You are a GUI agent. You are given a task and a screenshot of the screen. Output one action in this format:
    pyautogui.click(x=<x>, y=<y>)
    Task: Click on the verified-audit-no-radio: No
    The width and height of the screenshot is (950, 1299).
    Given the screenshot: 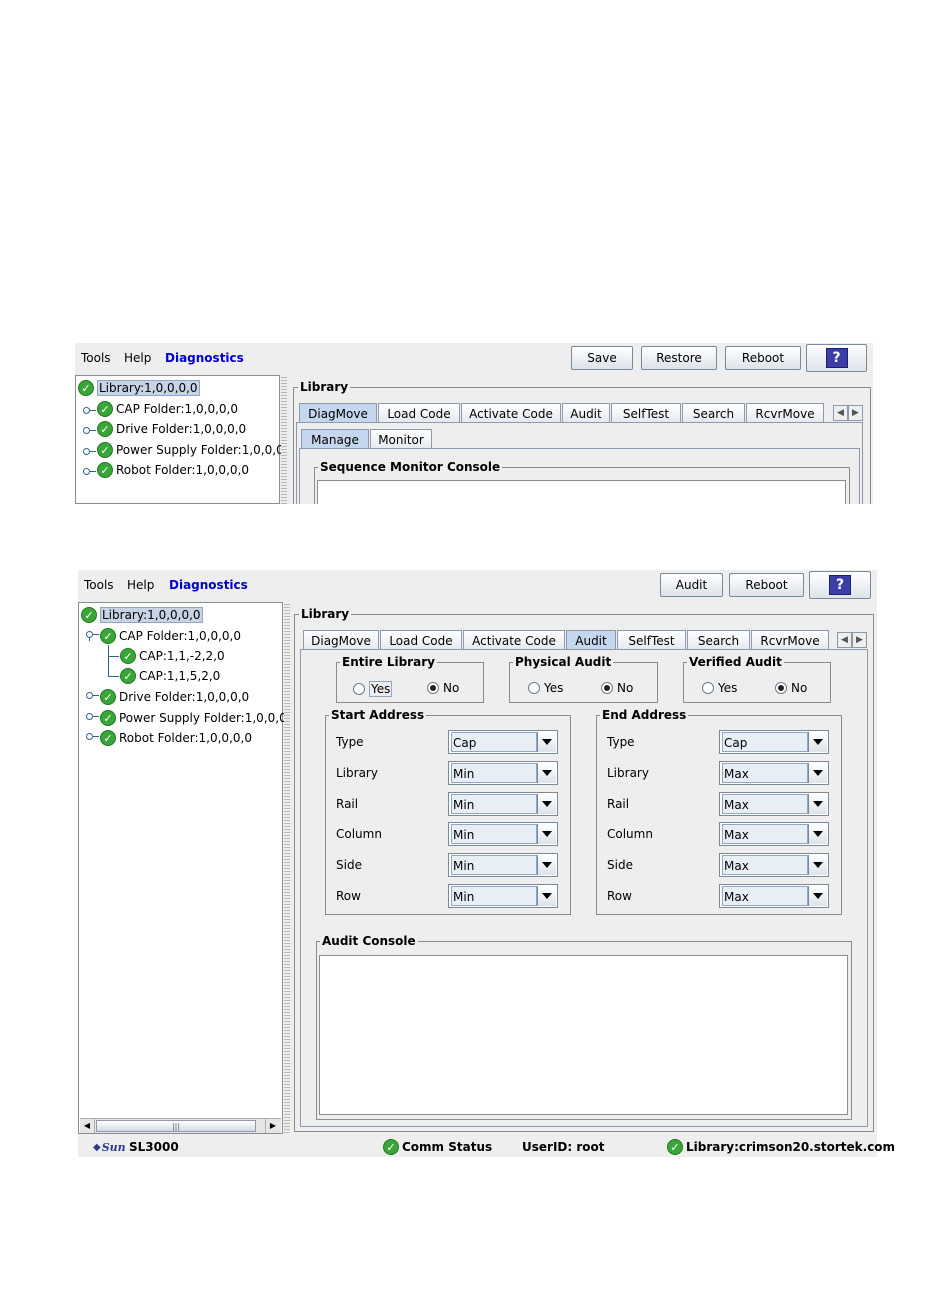 What is the action you would take?
    pyautogui.click(x=791, y=688)
    